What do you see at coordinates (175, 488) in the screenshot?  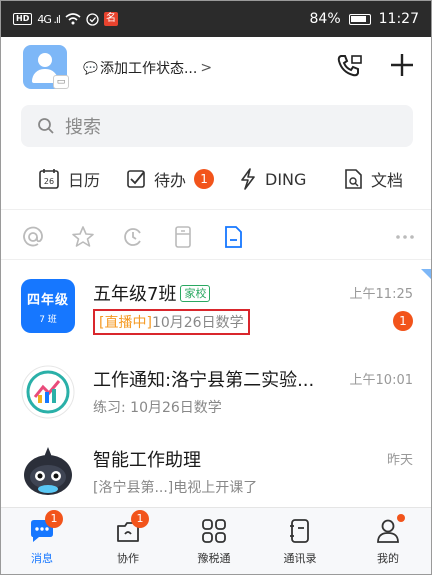 I see `conversation-preview: [洛宁县第...]电视上开课了` at bounding box center [175, 488].